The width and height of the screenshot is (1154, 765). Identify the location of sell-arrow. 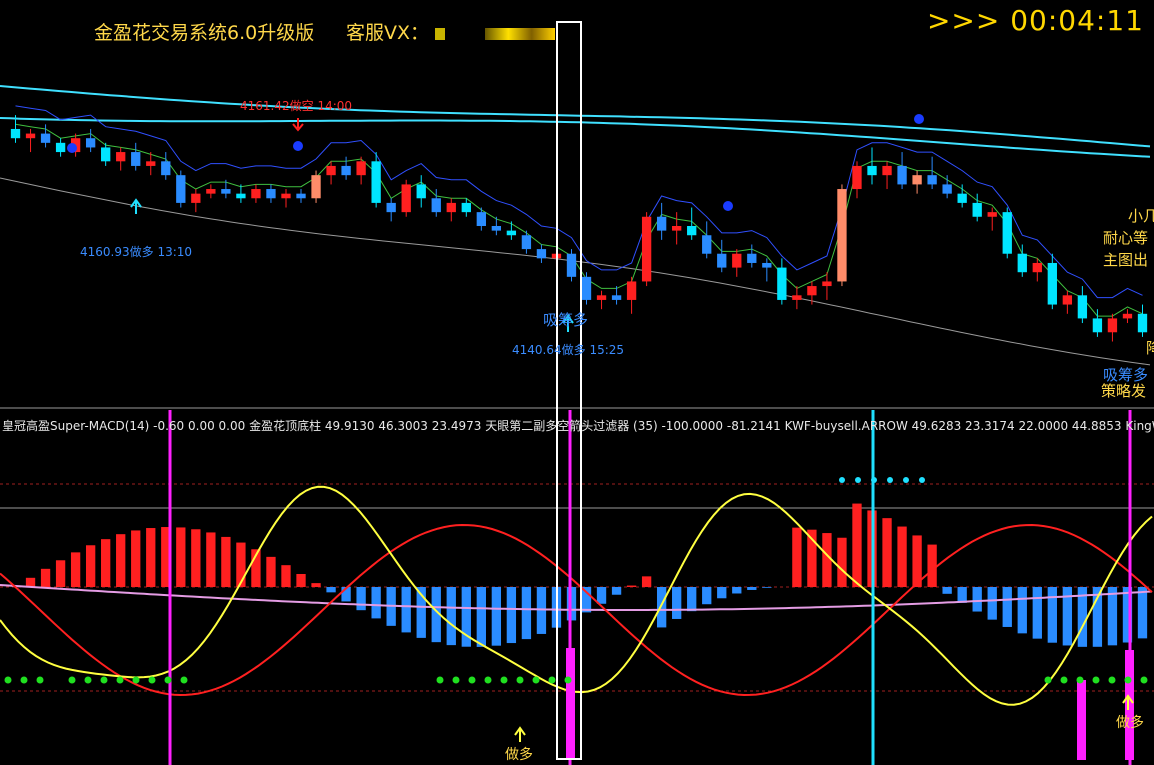
(298, 125).